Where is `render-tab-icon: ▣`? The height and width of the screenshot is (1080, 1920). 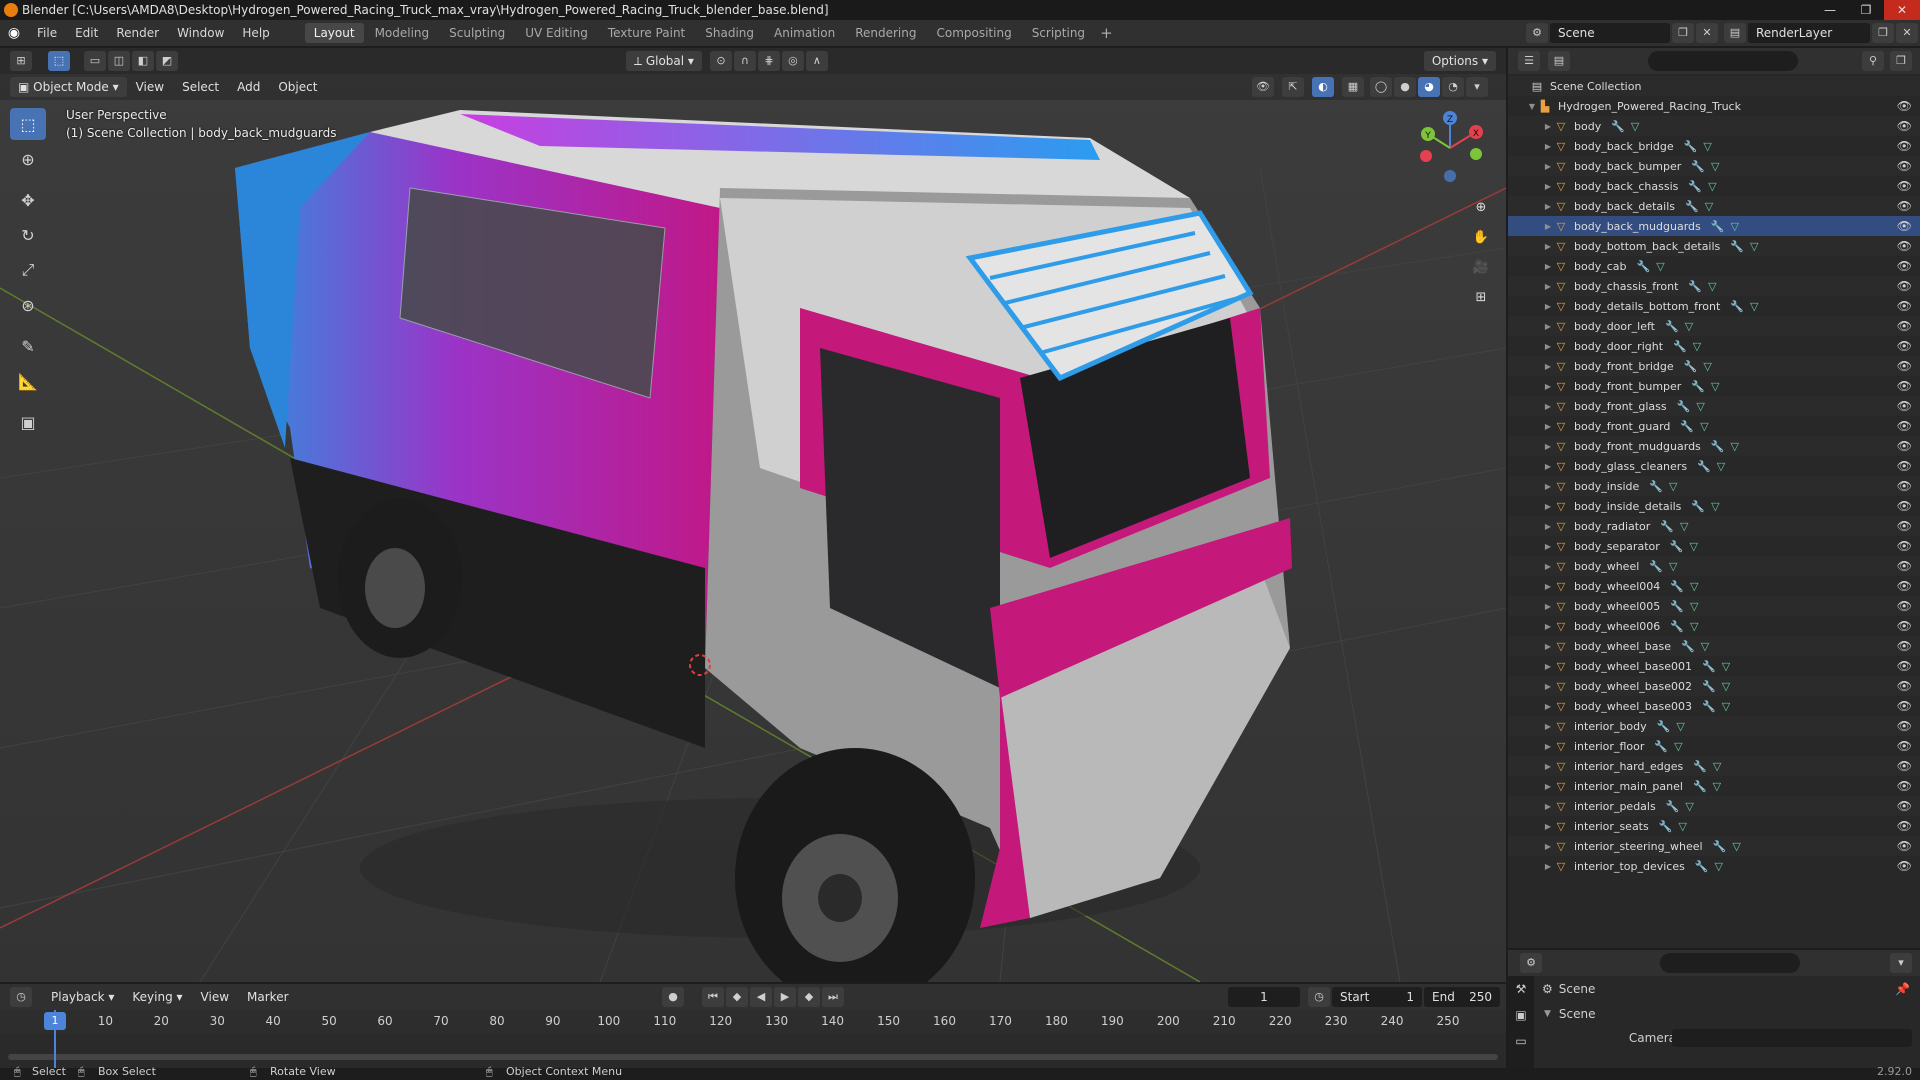 render-tab-icon: ▣ is located at coordinates (1521, 1015).